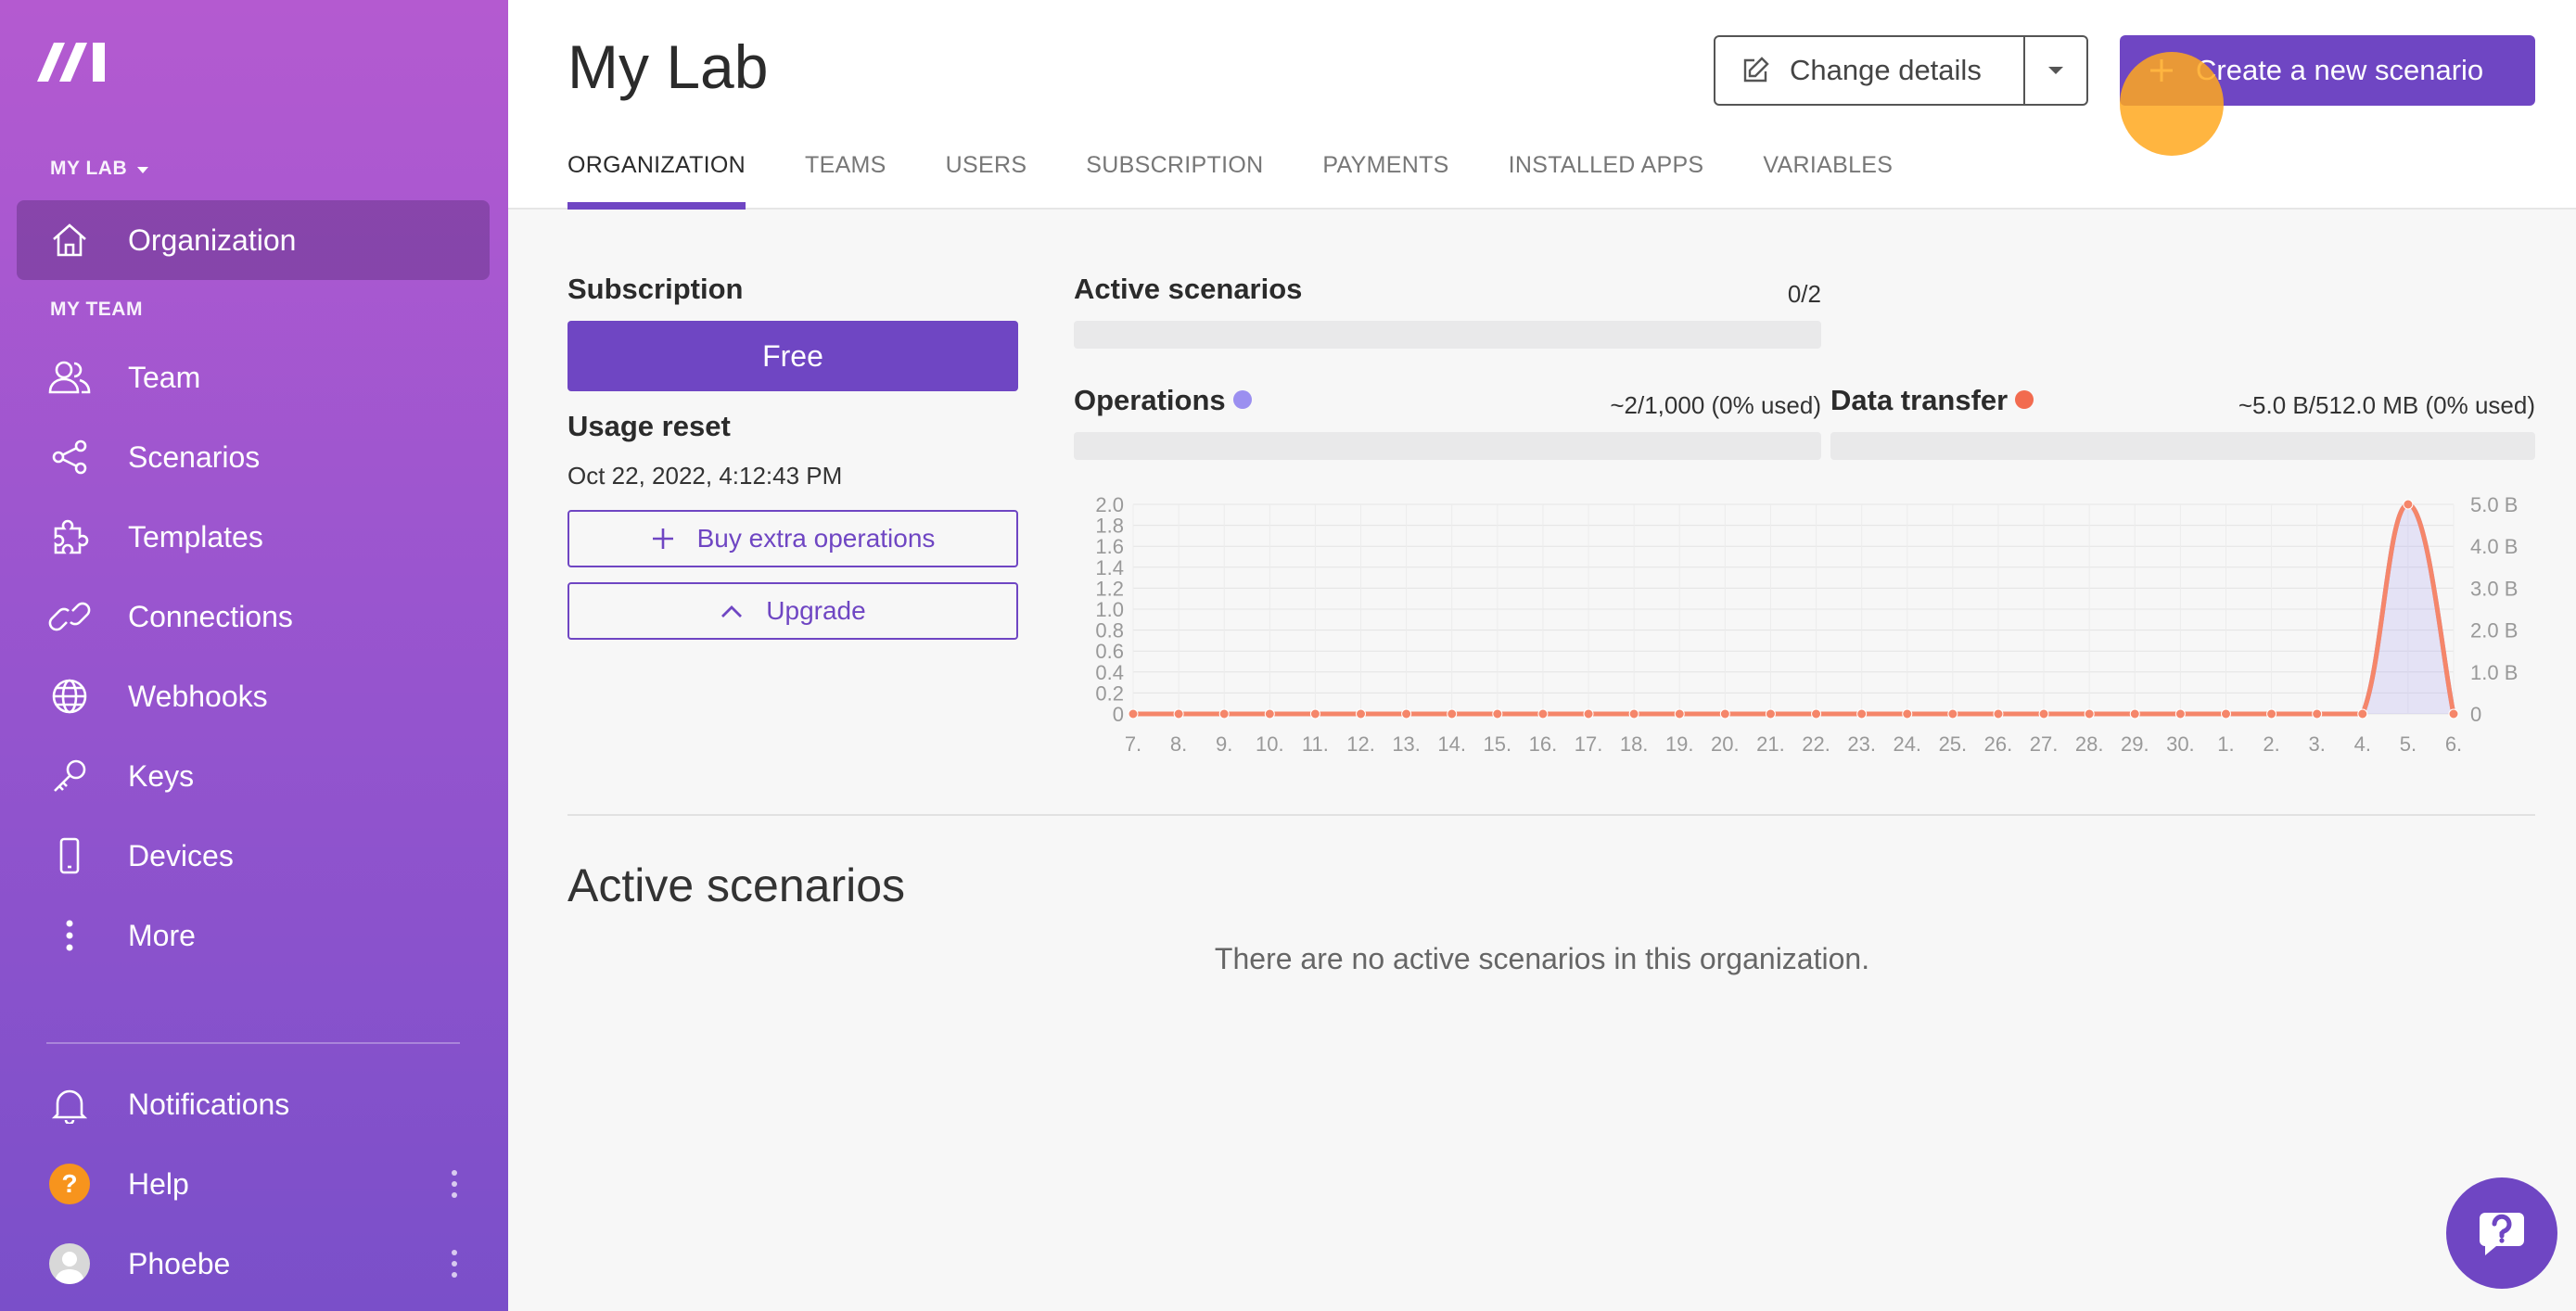 The height and width of the screenshot is (1311, 2576). I want to click on x-tick-label: 19., so click(1679, 744).